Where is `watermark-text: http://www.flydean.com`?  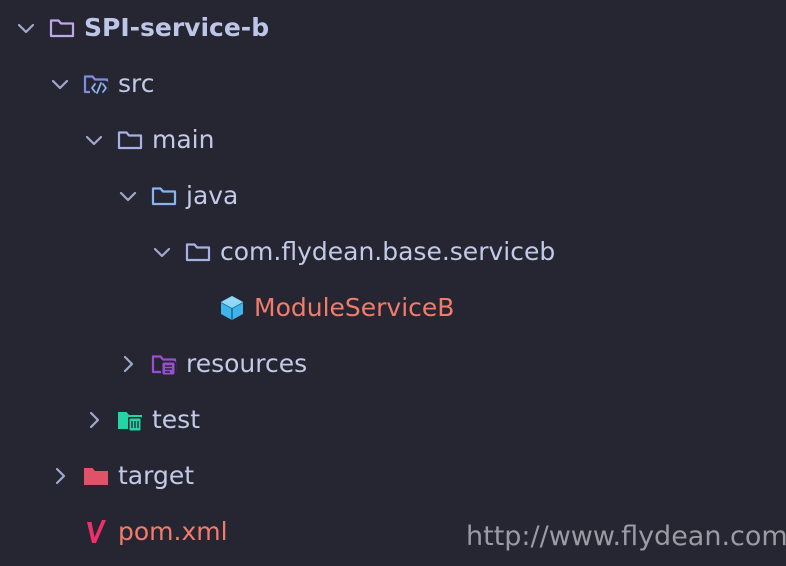
watermark-text: http://www.flydean.com is located at coordinates (626, 536).